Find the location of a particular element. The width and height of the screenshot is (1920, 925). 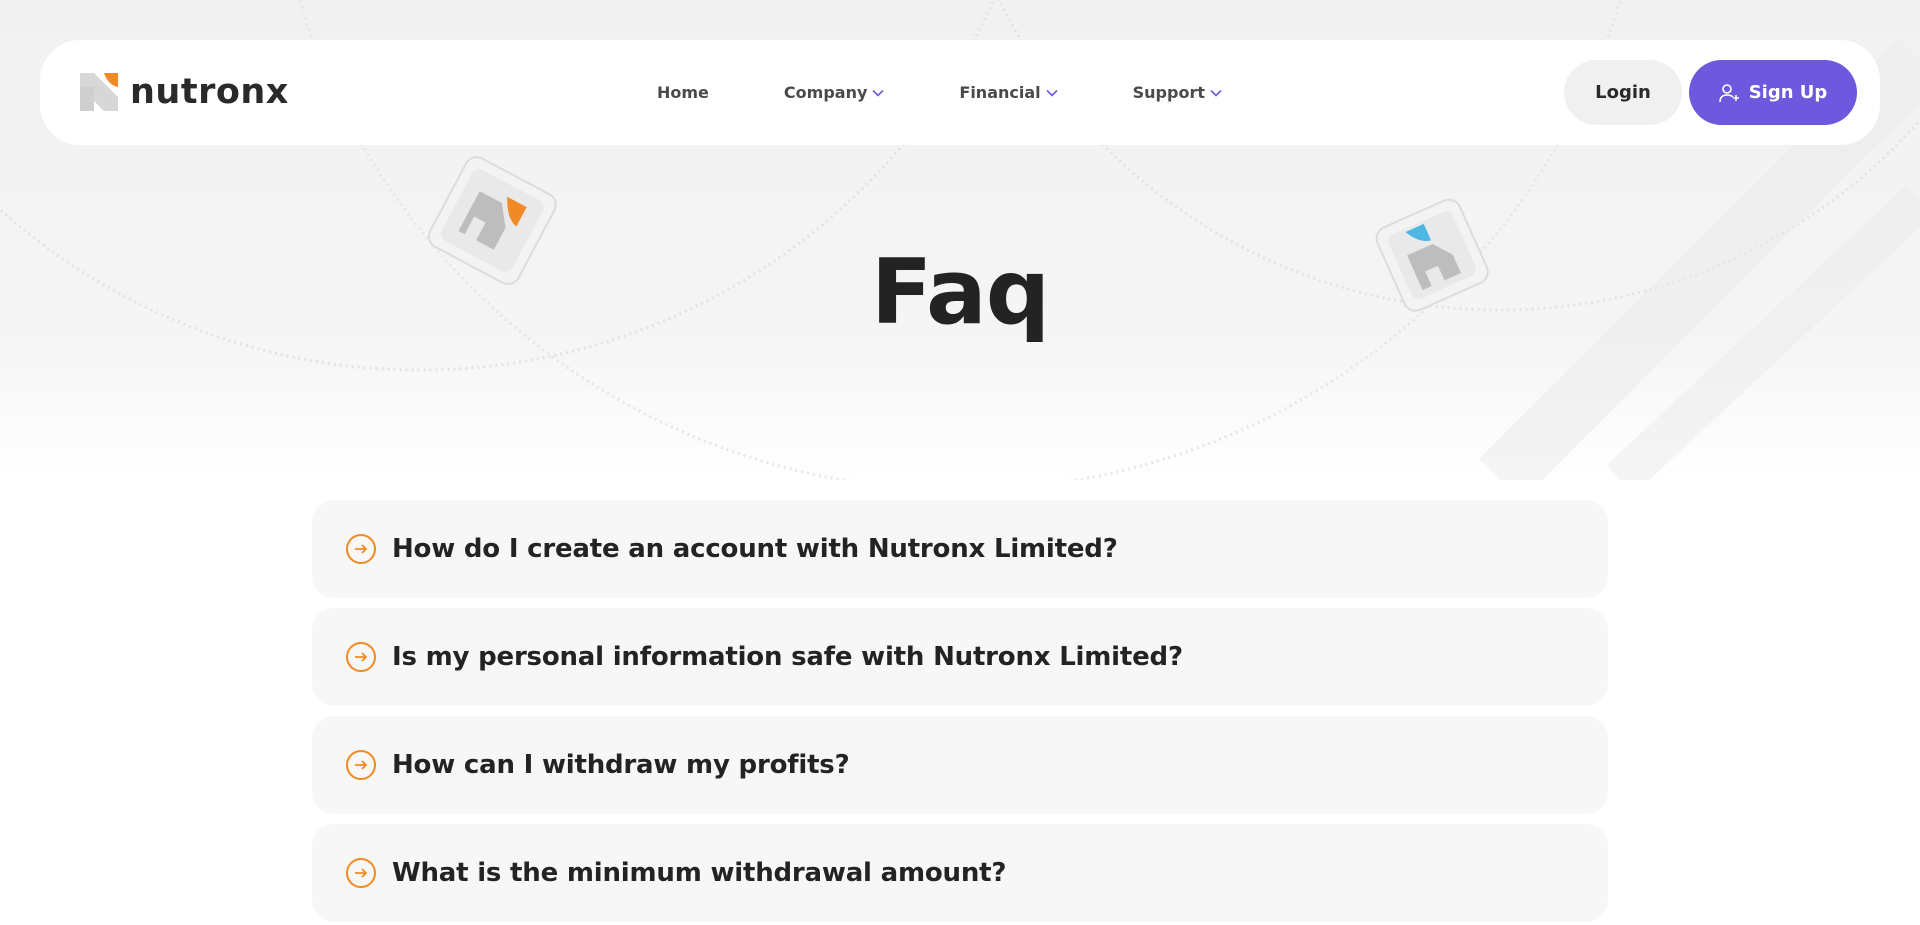

nav-item-label: Home is located at coordinates (683, 92).